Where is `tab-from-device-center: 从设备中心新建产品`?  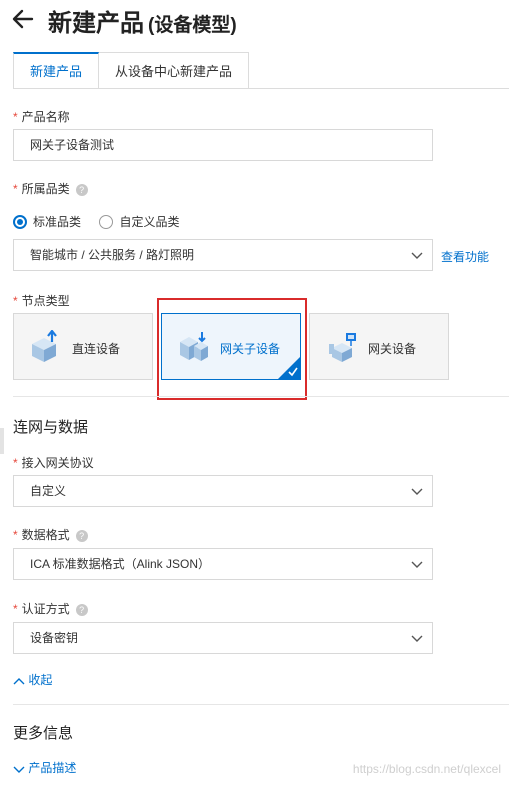
tab-from-device-center: 从设备中心新建产品 is located at coordinates (174, 70).